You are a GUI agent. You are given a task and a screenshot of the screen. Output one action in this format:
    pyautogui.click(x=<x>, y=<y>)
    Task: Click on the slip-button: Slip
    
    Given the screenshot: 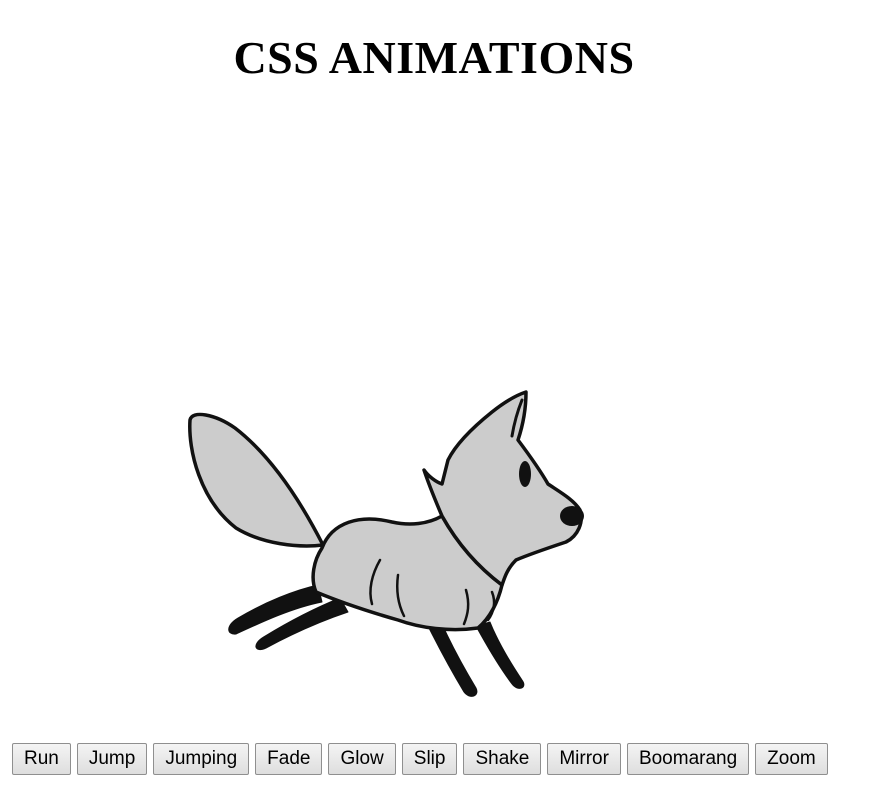 What is the action you would take?
    pyautogui.click(x=429, y=759)
    